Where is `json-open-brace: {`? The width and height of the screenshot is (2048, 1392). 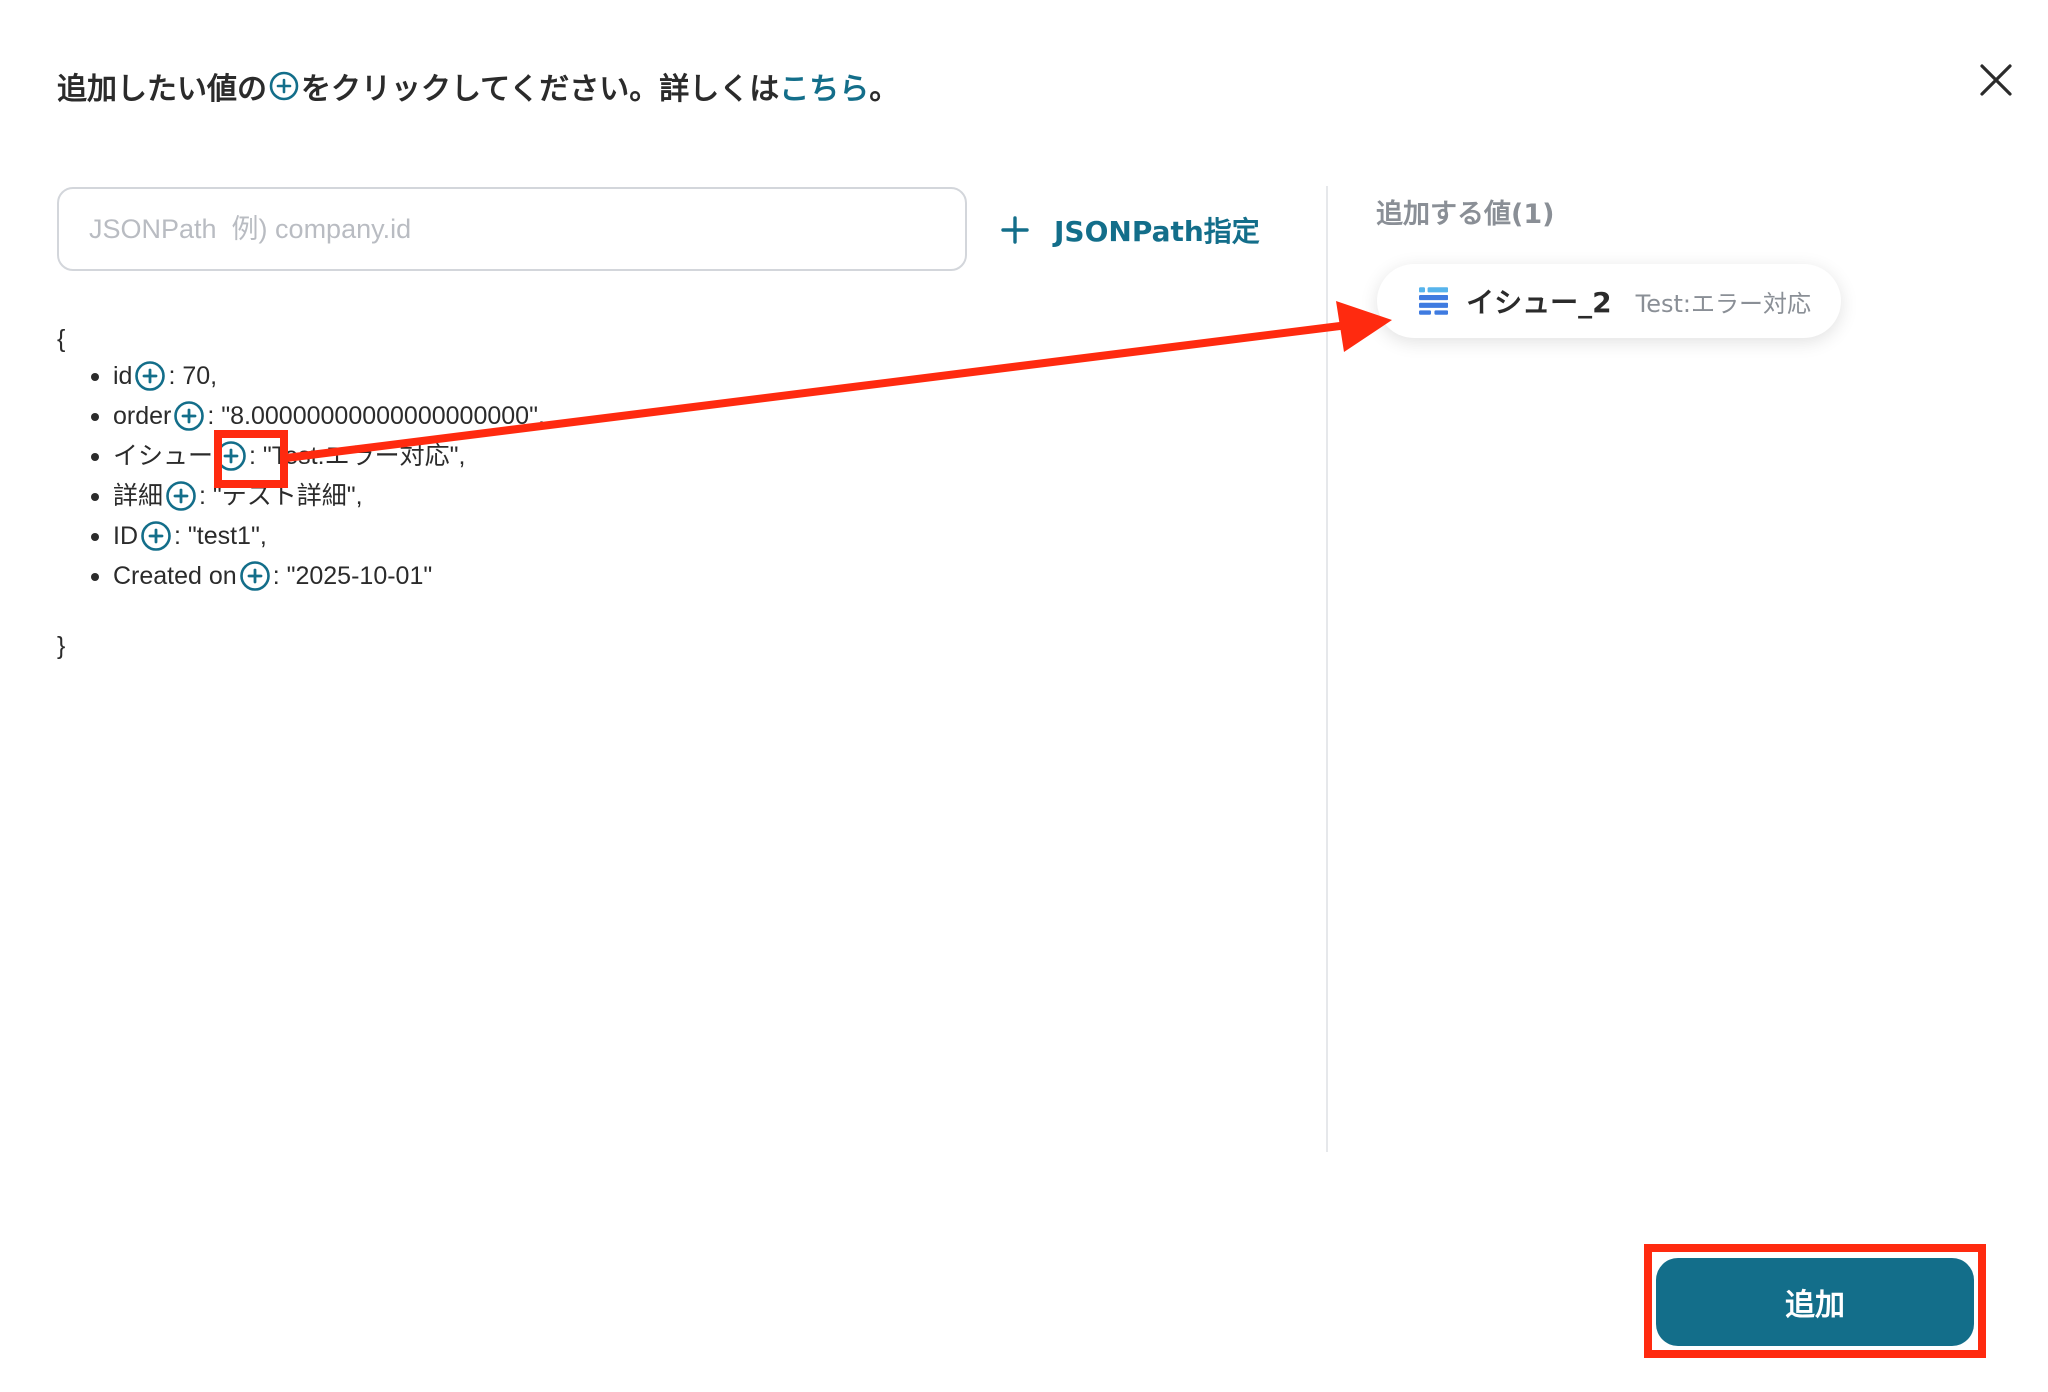 json-open-brace: { is located at coordinates (61, 339).